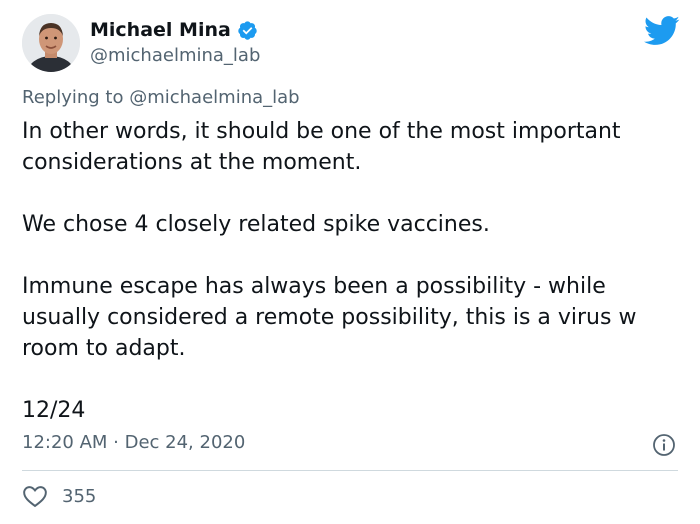  What do you see at coordinates (214, 97) in the screenshot?
I see `replying-to-handle: @michaelmina_lab` at bounding box center [214, 97].